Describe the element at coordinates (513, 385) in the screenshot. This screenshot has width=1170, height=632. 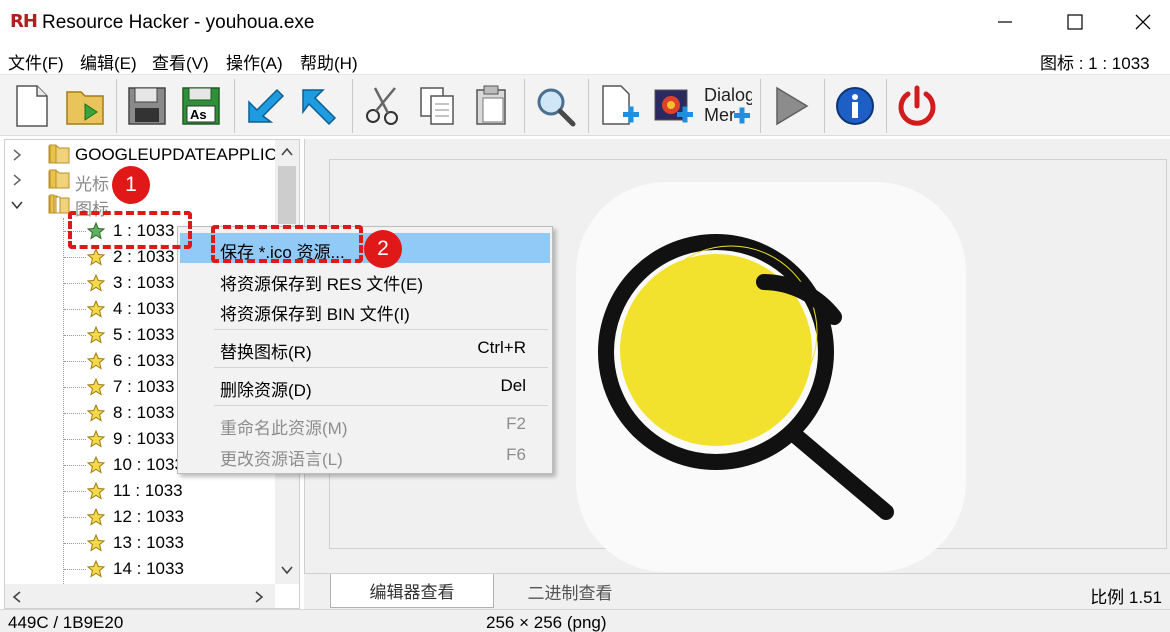
I see `menu-item-shortcut: Del` at that location.